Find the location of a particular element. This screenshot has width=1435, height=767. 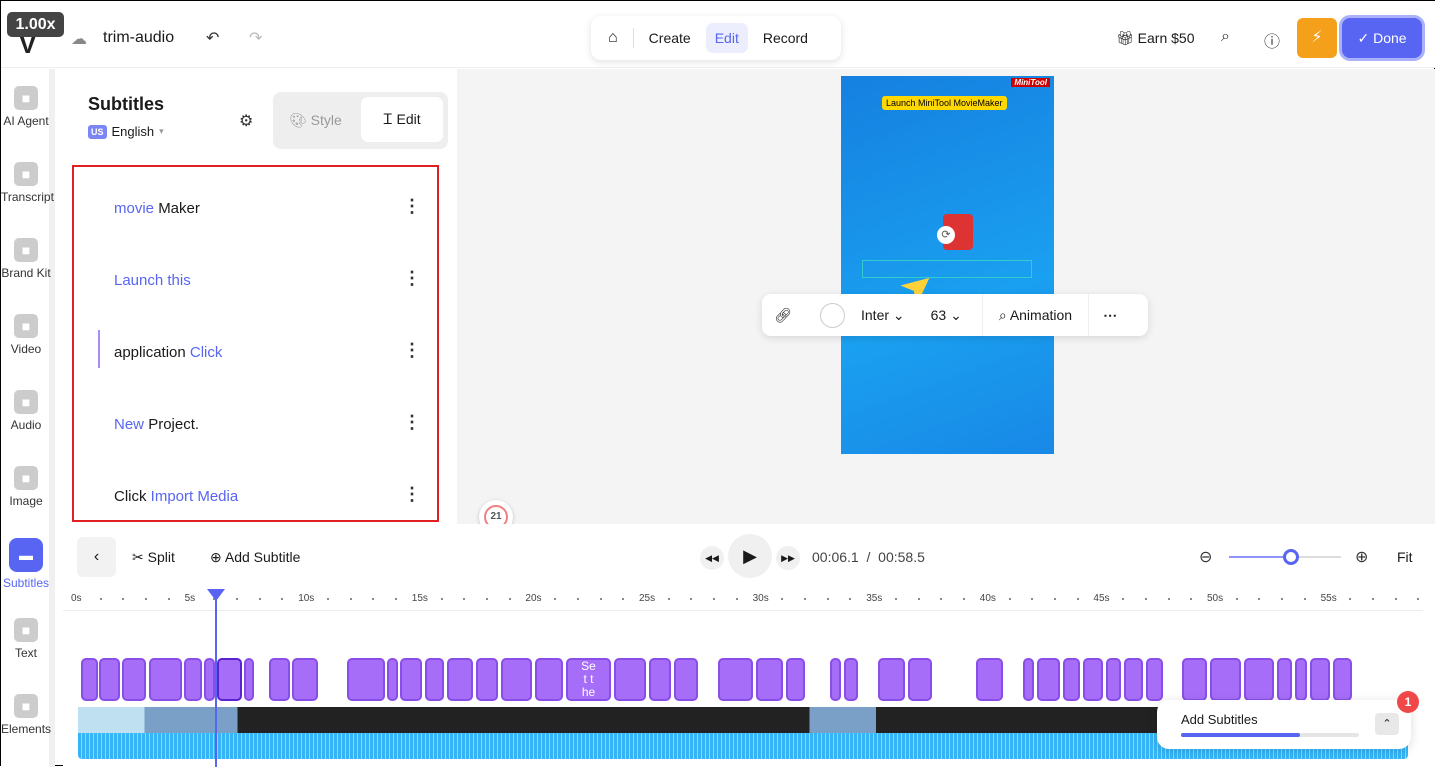

sidebar-item-subtitles: ▬ Subtitles is located at coordinates (26, 564).